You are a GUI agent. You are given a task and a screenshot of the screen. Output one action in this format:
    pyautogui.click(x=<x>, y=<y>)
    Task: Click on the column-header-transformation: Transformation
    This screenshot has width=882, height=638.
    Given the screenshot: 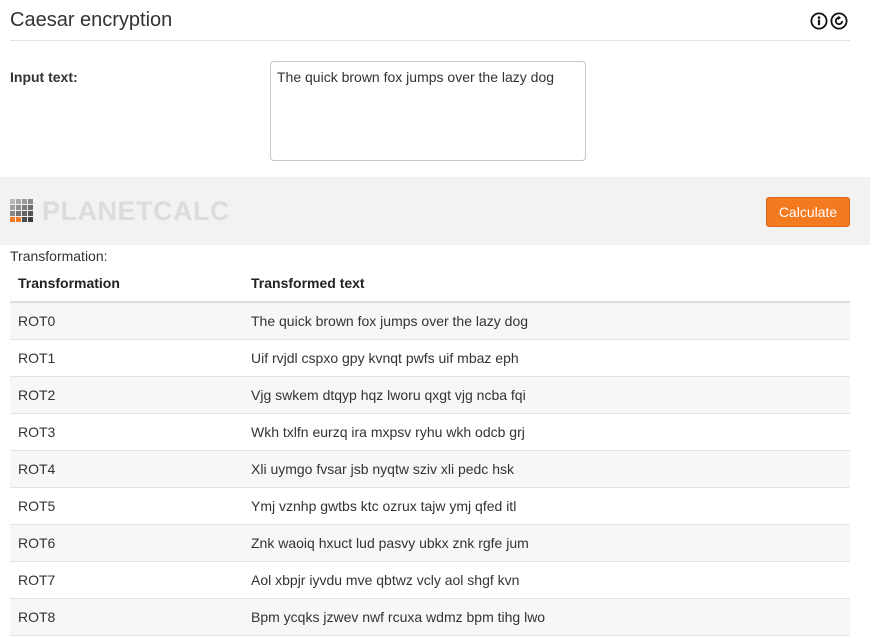 What is the action you would take?
    pyautogui.click(x=126, y=284)
    